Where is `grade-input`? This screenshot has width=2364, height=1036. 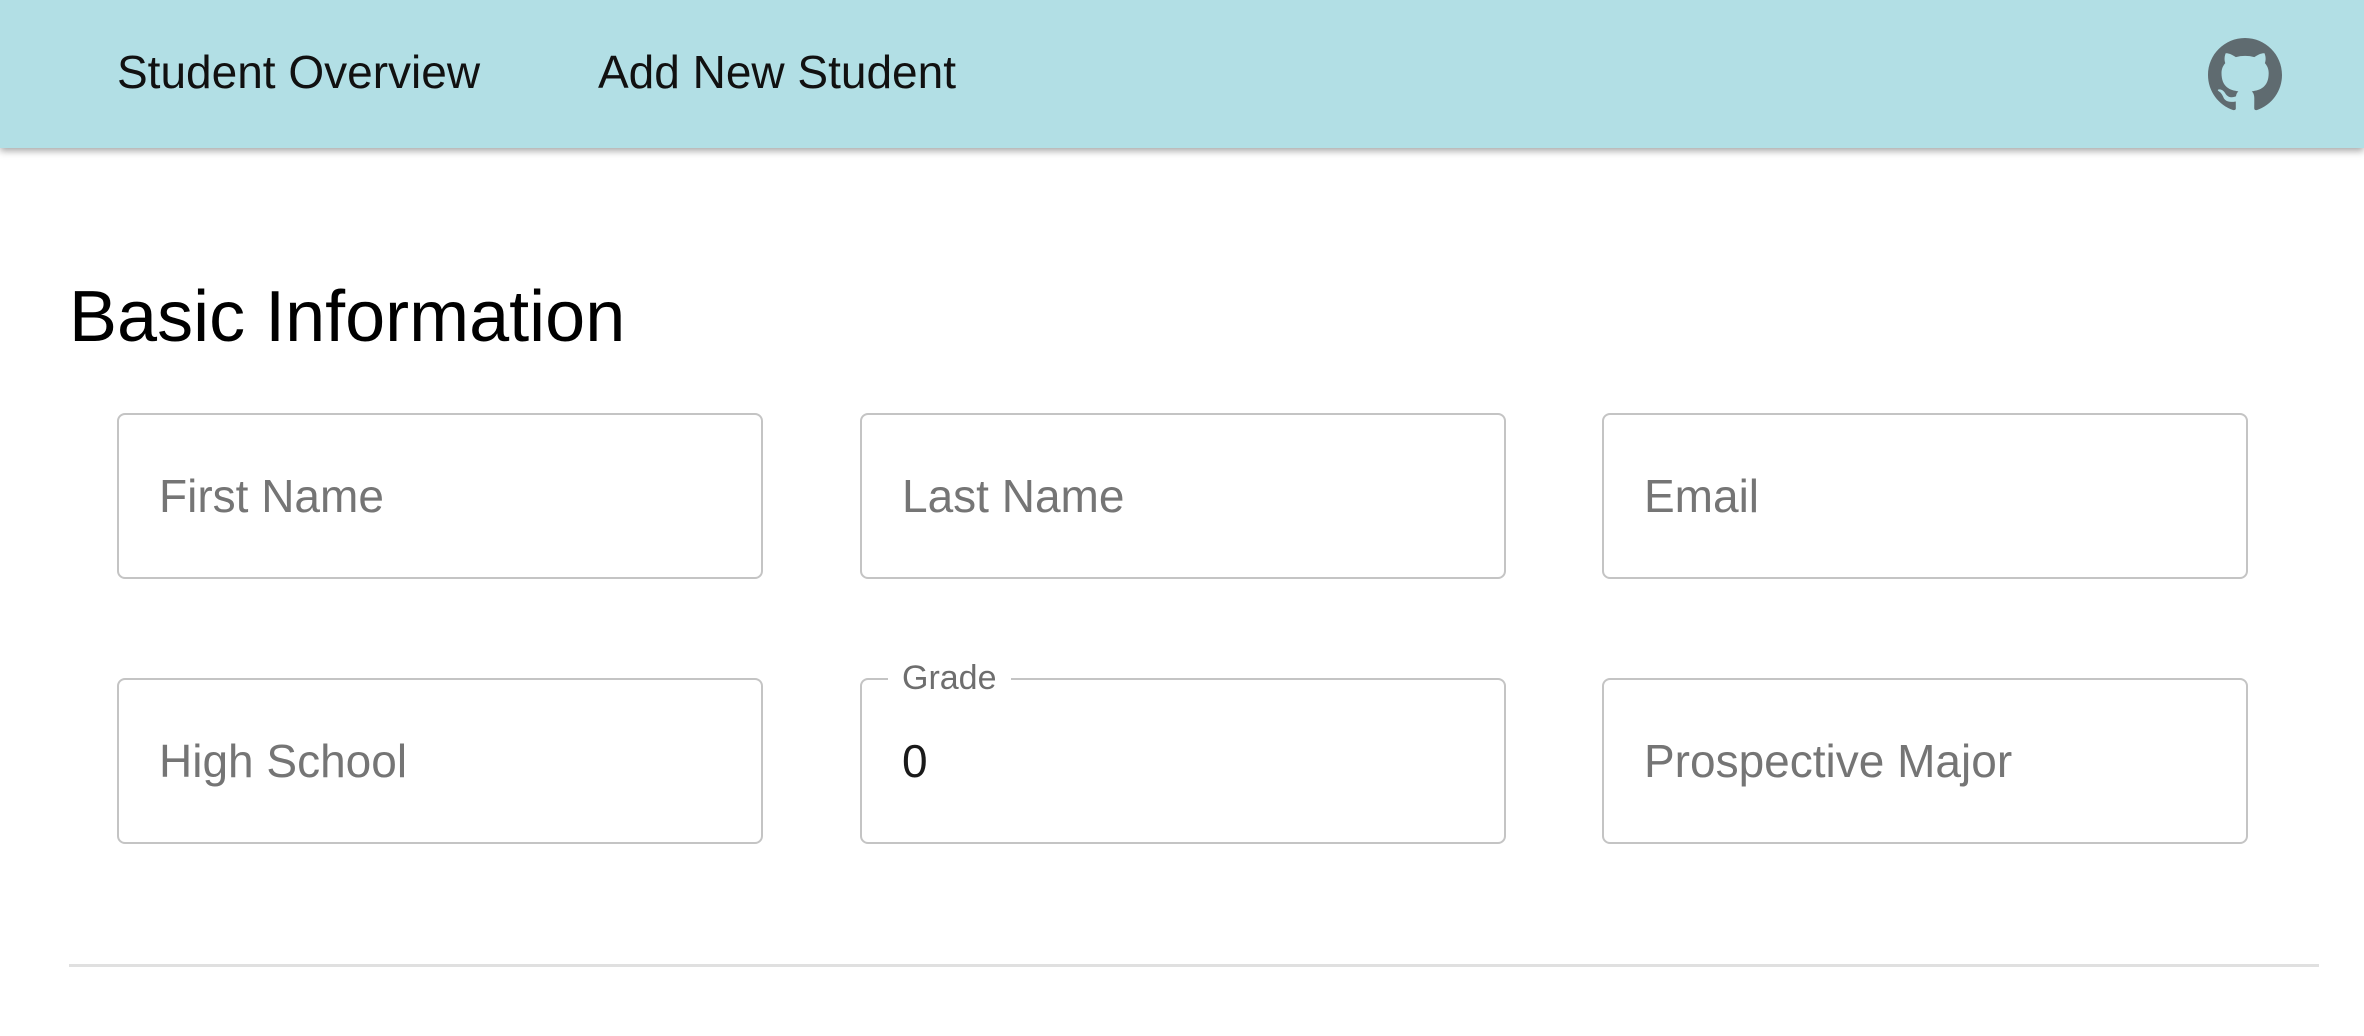
grade-input is located at coordinates (1182, 761).